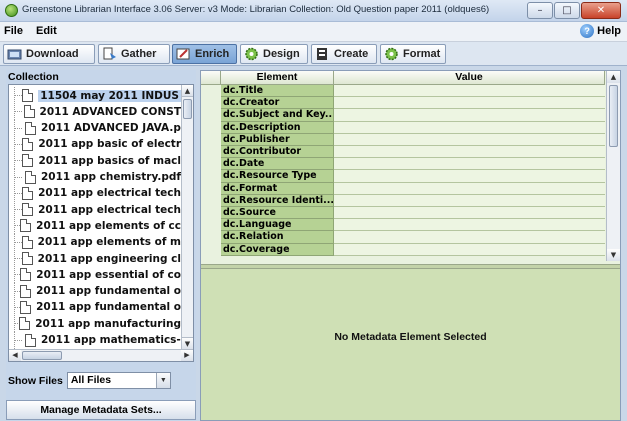 The width and height of the screenshot is (627, 421). I want to click on tab-enrich: Enrich, so click(204, 54).